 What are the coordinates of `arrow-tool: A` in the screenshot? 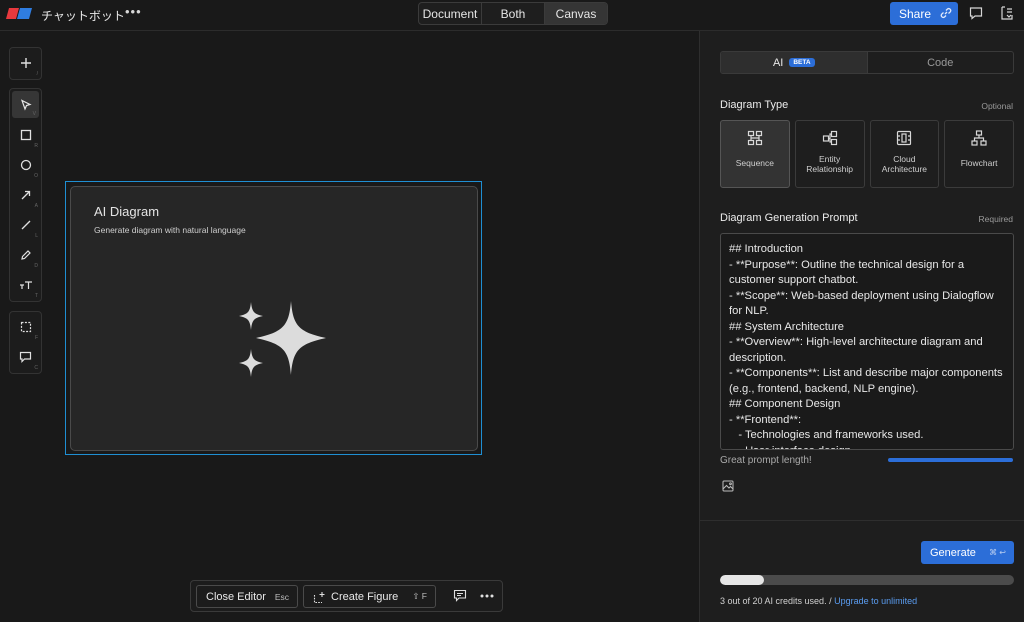 It's located at (25, 195).